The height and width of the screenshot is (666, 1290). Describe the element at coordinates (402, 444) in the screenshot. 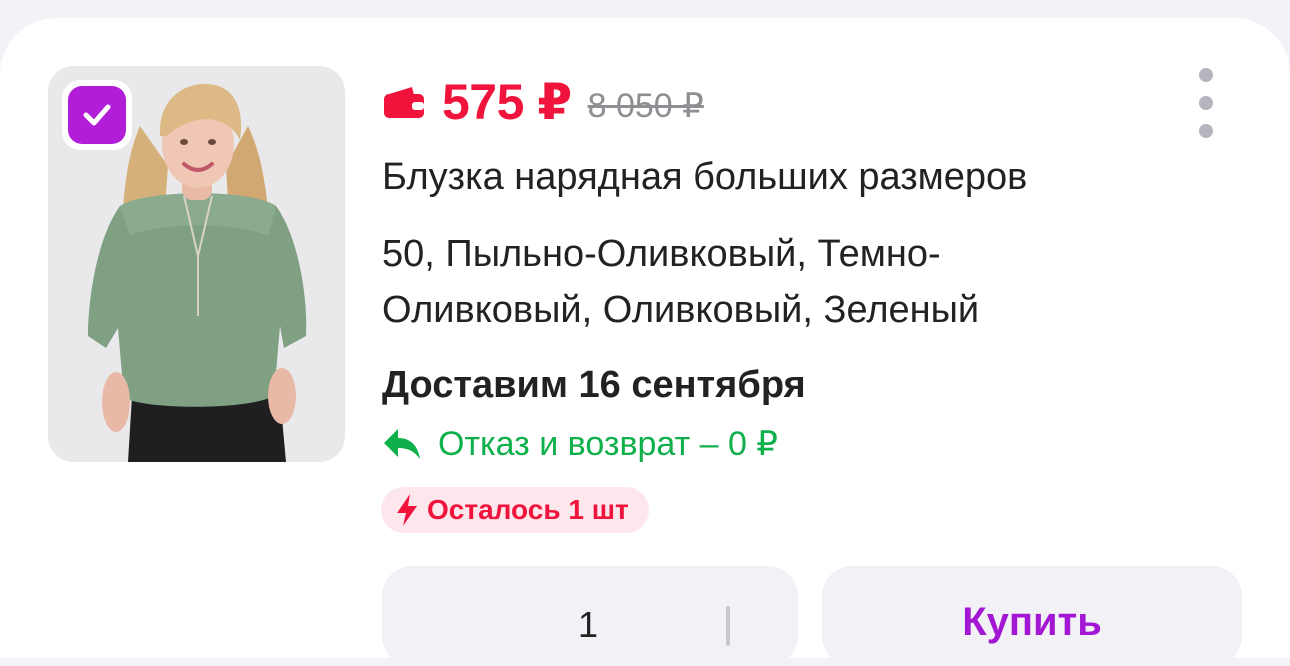

I see `return-arrow-icon` at that location.